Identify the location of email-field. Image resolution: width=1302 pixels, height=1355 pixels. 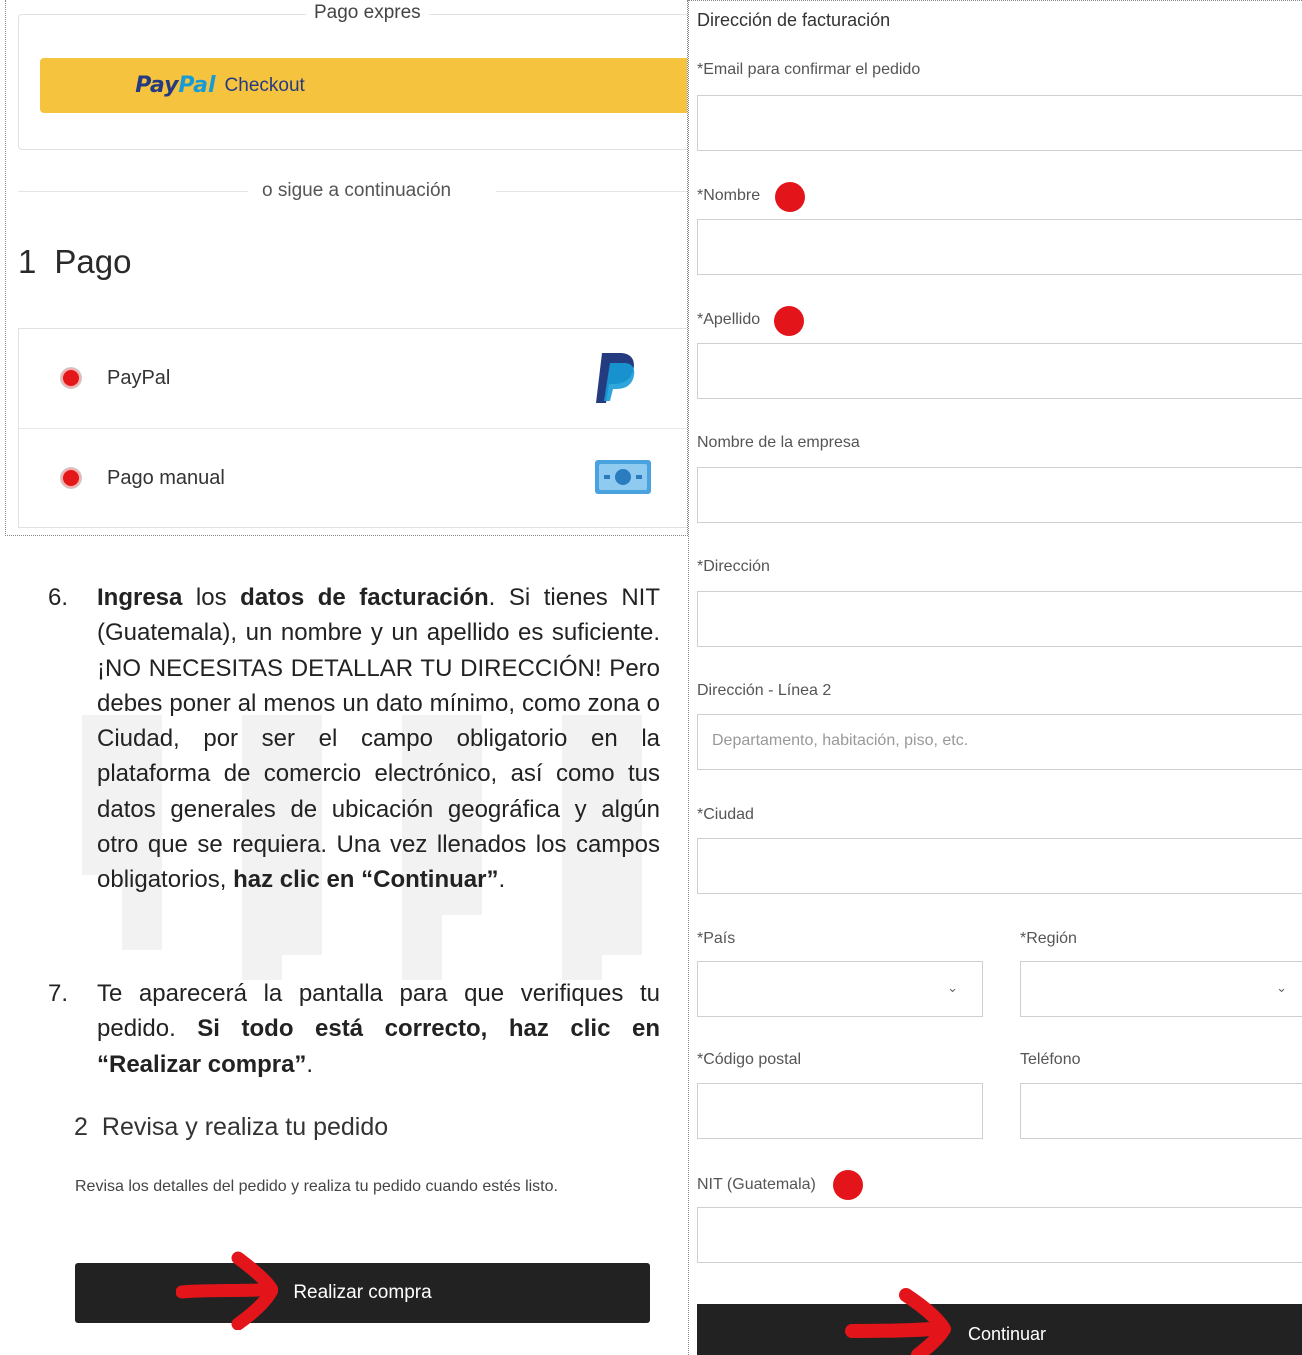
(999, 123).